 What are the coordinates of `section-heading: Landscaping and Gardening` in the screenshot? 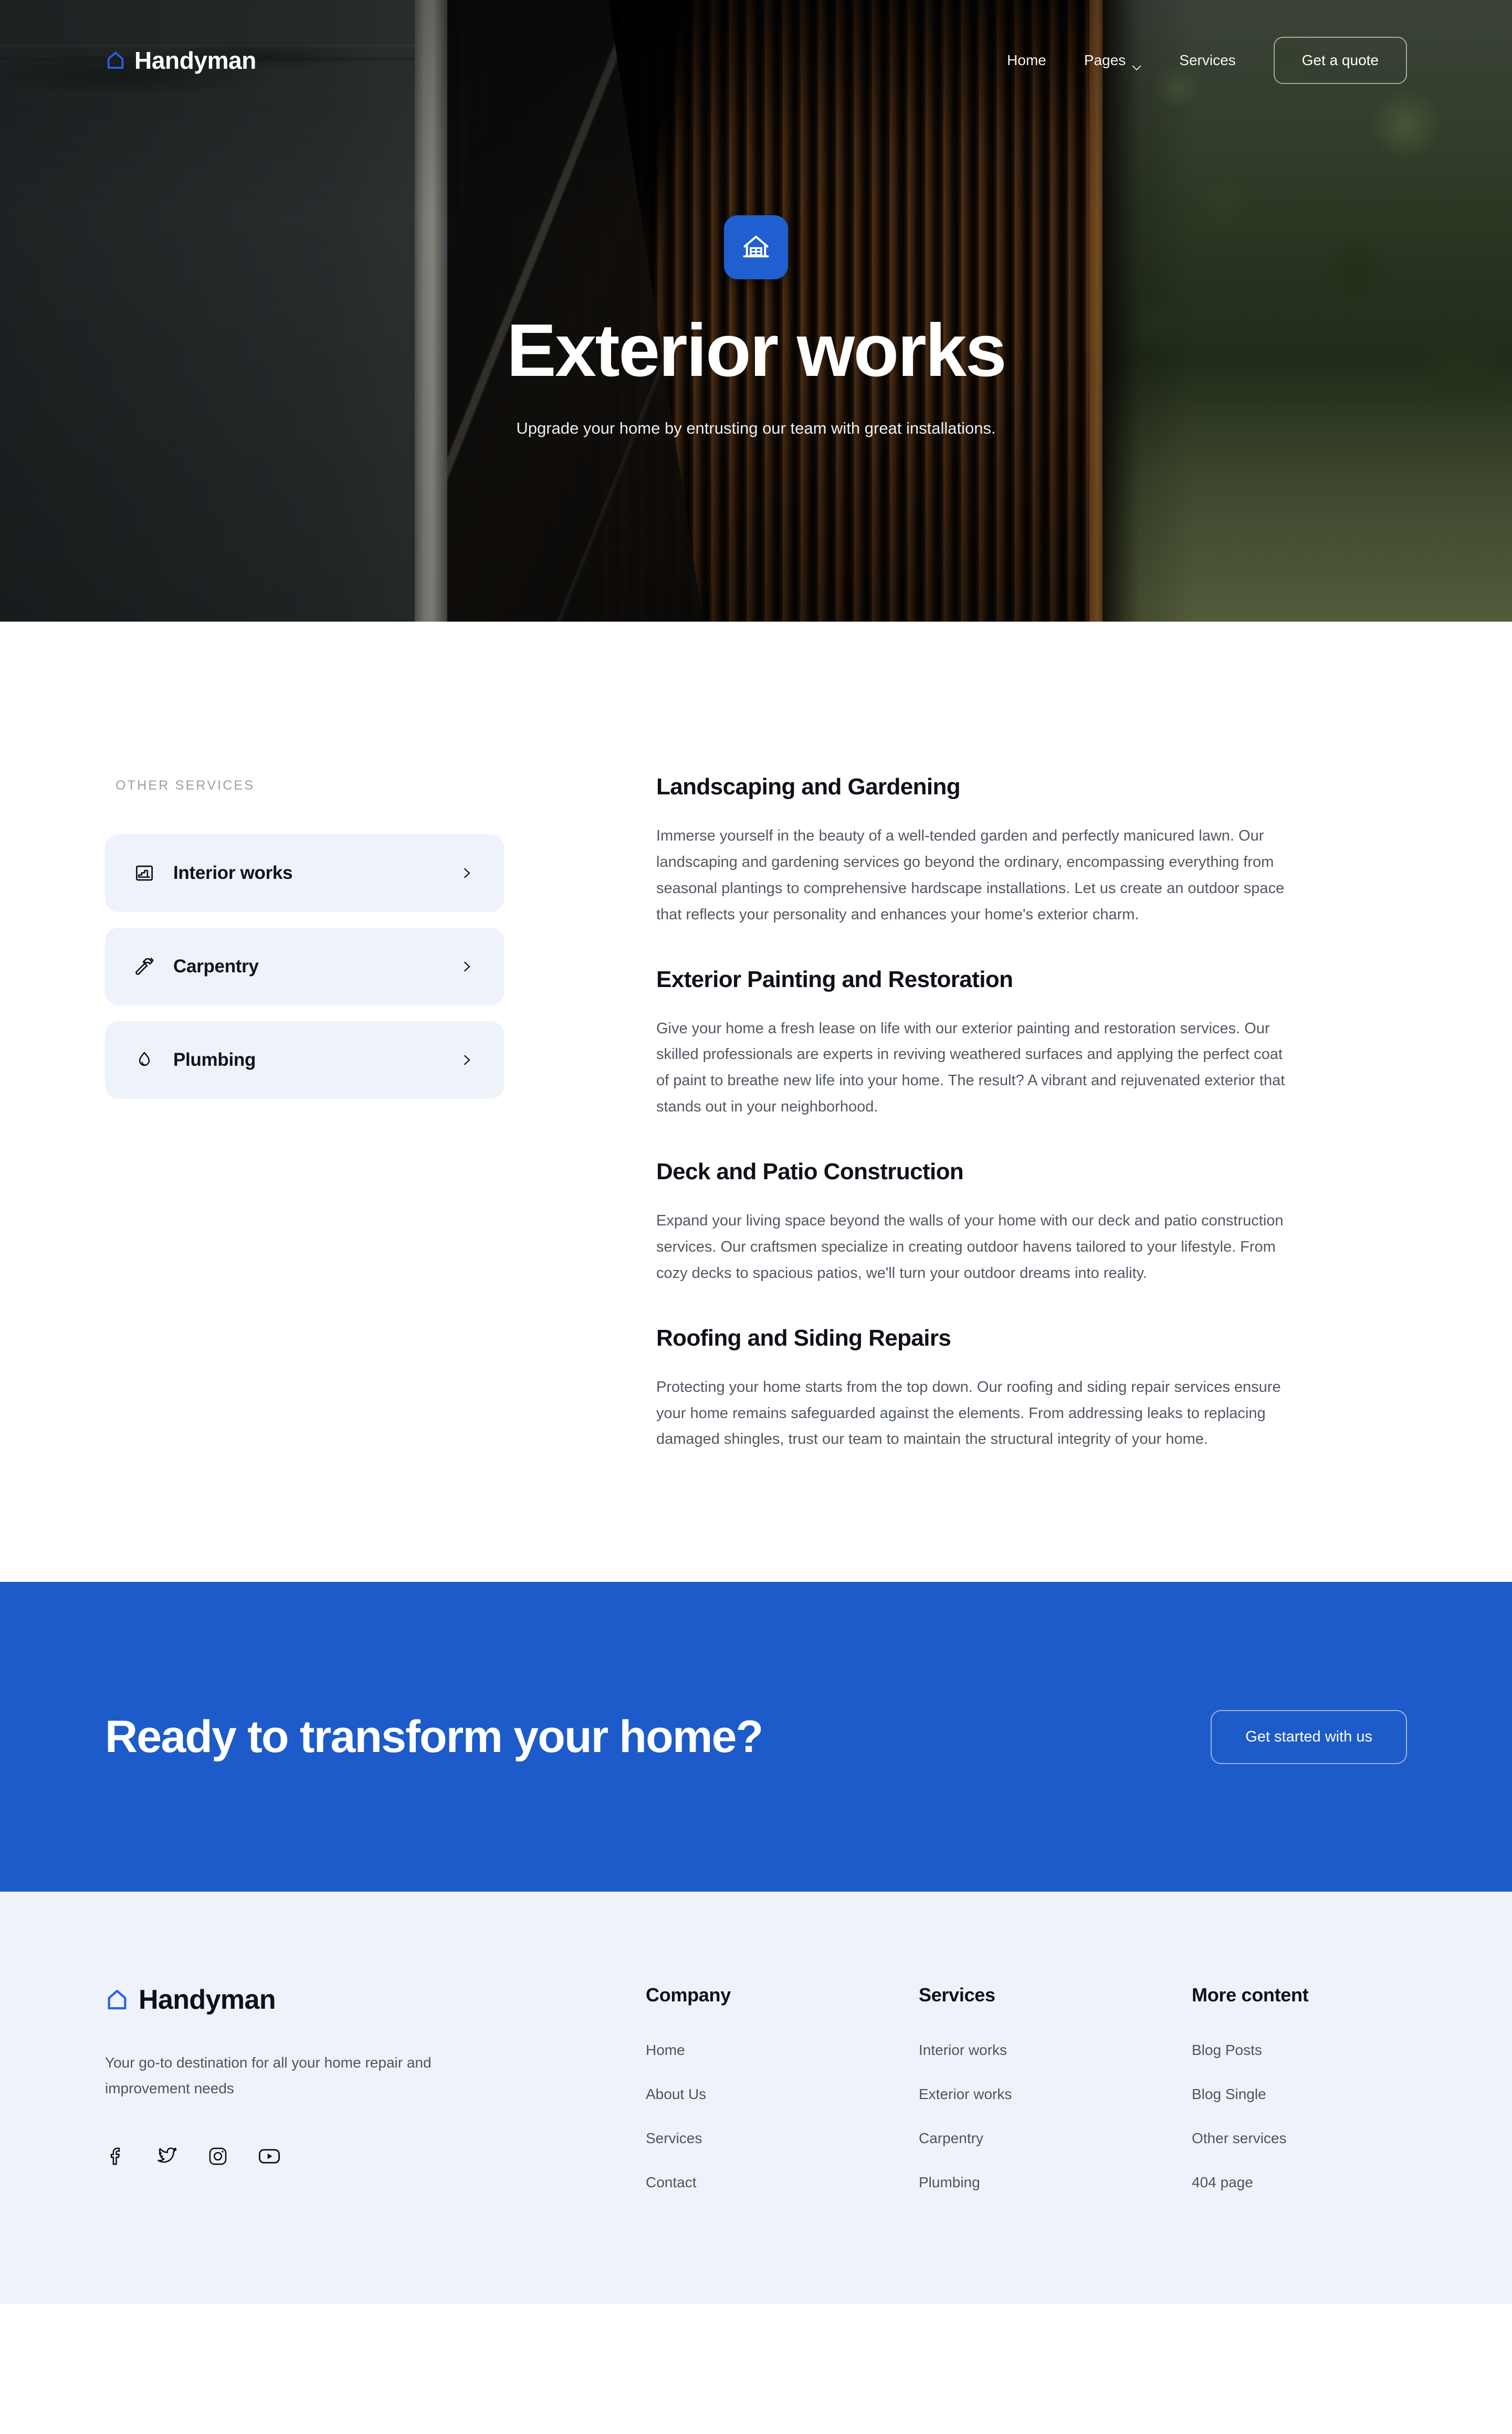 It's located at (808, 787).